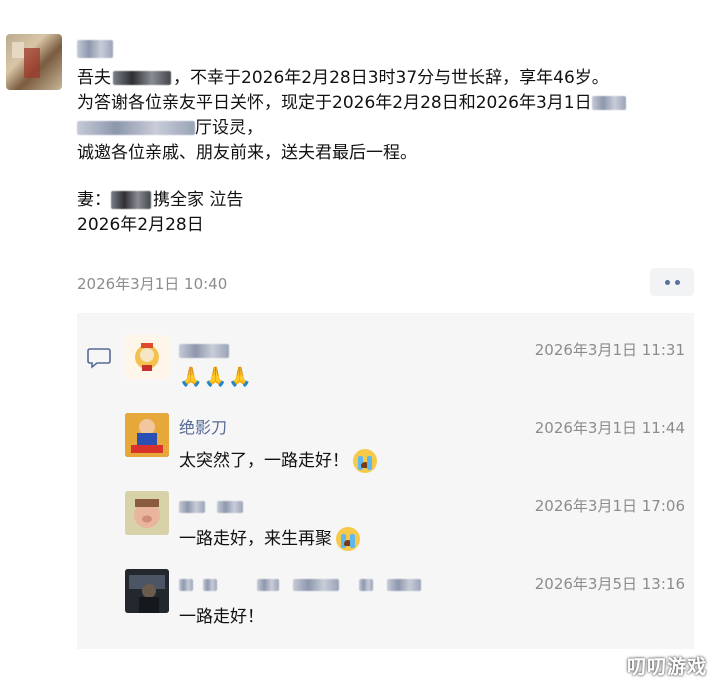  I want to click on comment-text: 🙏🙏🙏, so click(216, 377).